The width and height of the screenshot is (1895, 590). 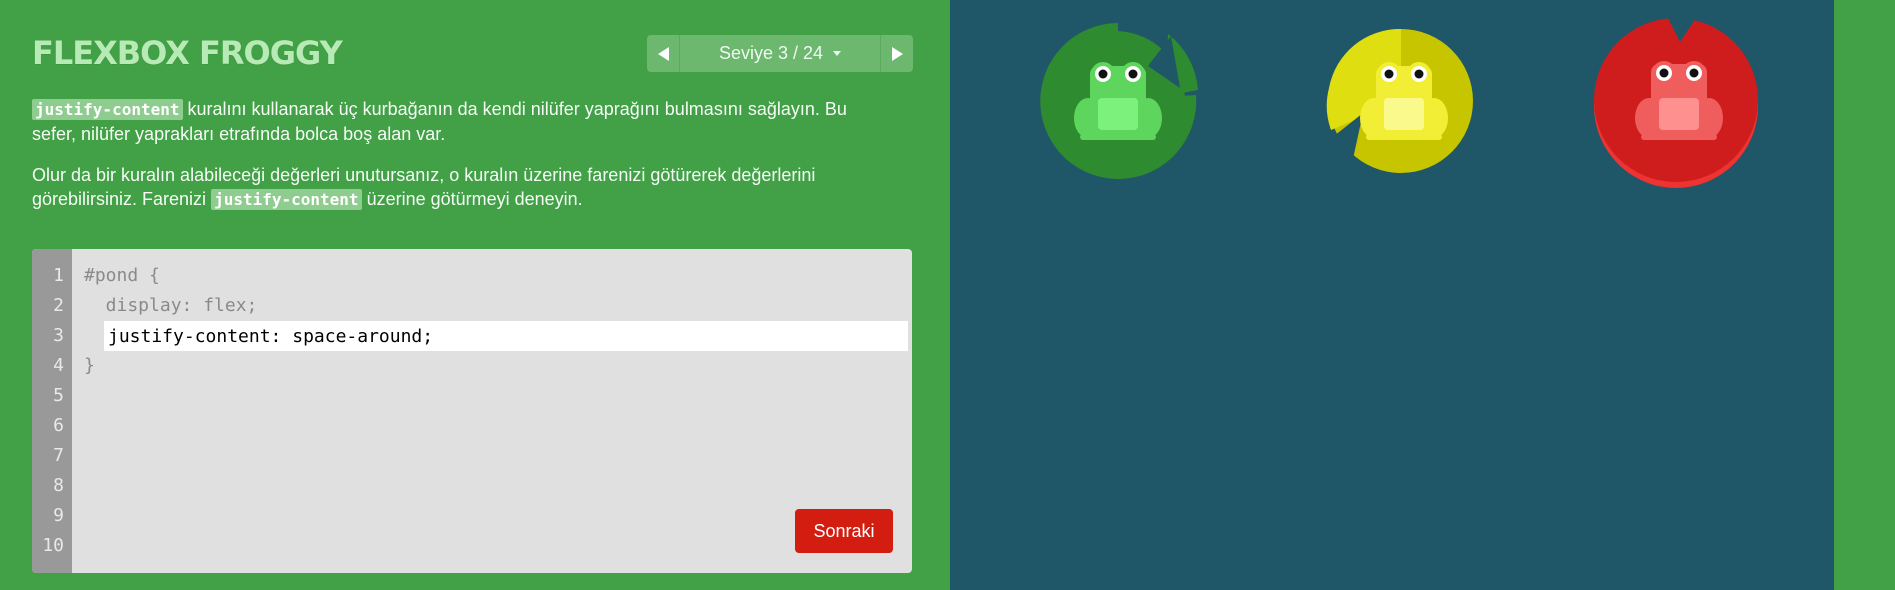 I want to click on frog-yellow-icon, so click(x=1399, y=100).